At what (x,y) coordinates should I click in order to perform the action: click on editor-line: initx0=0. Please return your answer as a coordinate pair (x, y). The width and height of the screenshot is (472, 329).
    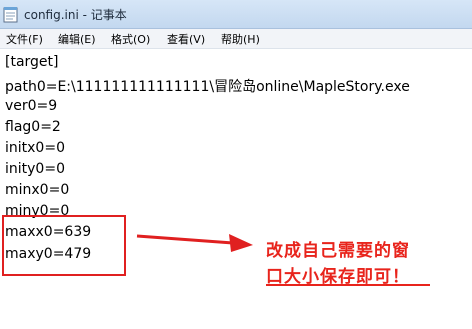
    Looking at the image, I should click on (35, 148).